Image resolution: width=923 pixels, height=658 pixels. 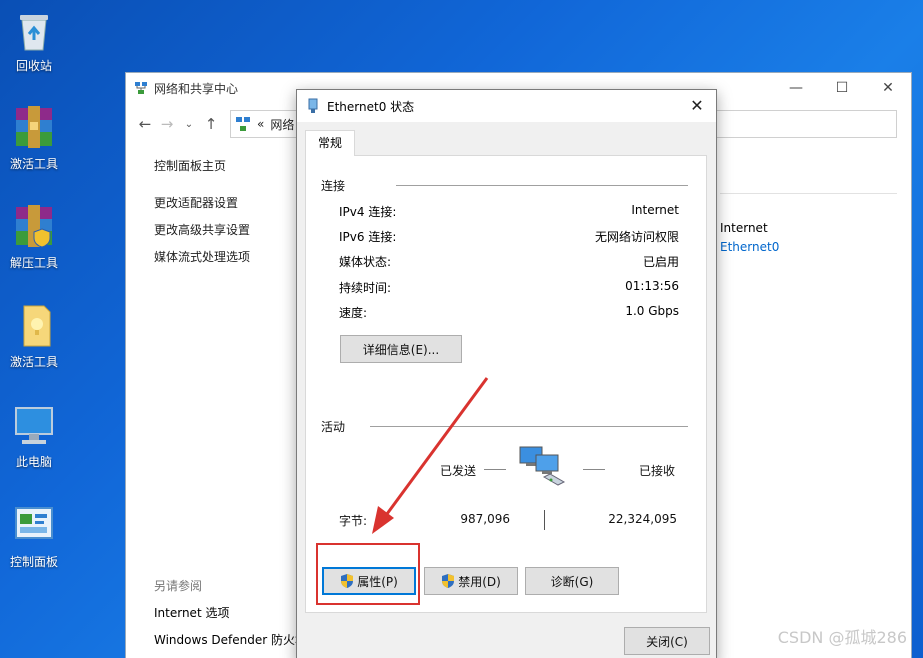 I want to click on tab-general: 常规, so click(x=330, y=143).